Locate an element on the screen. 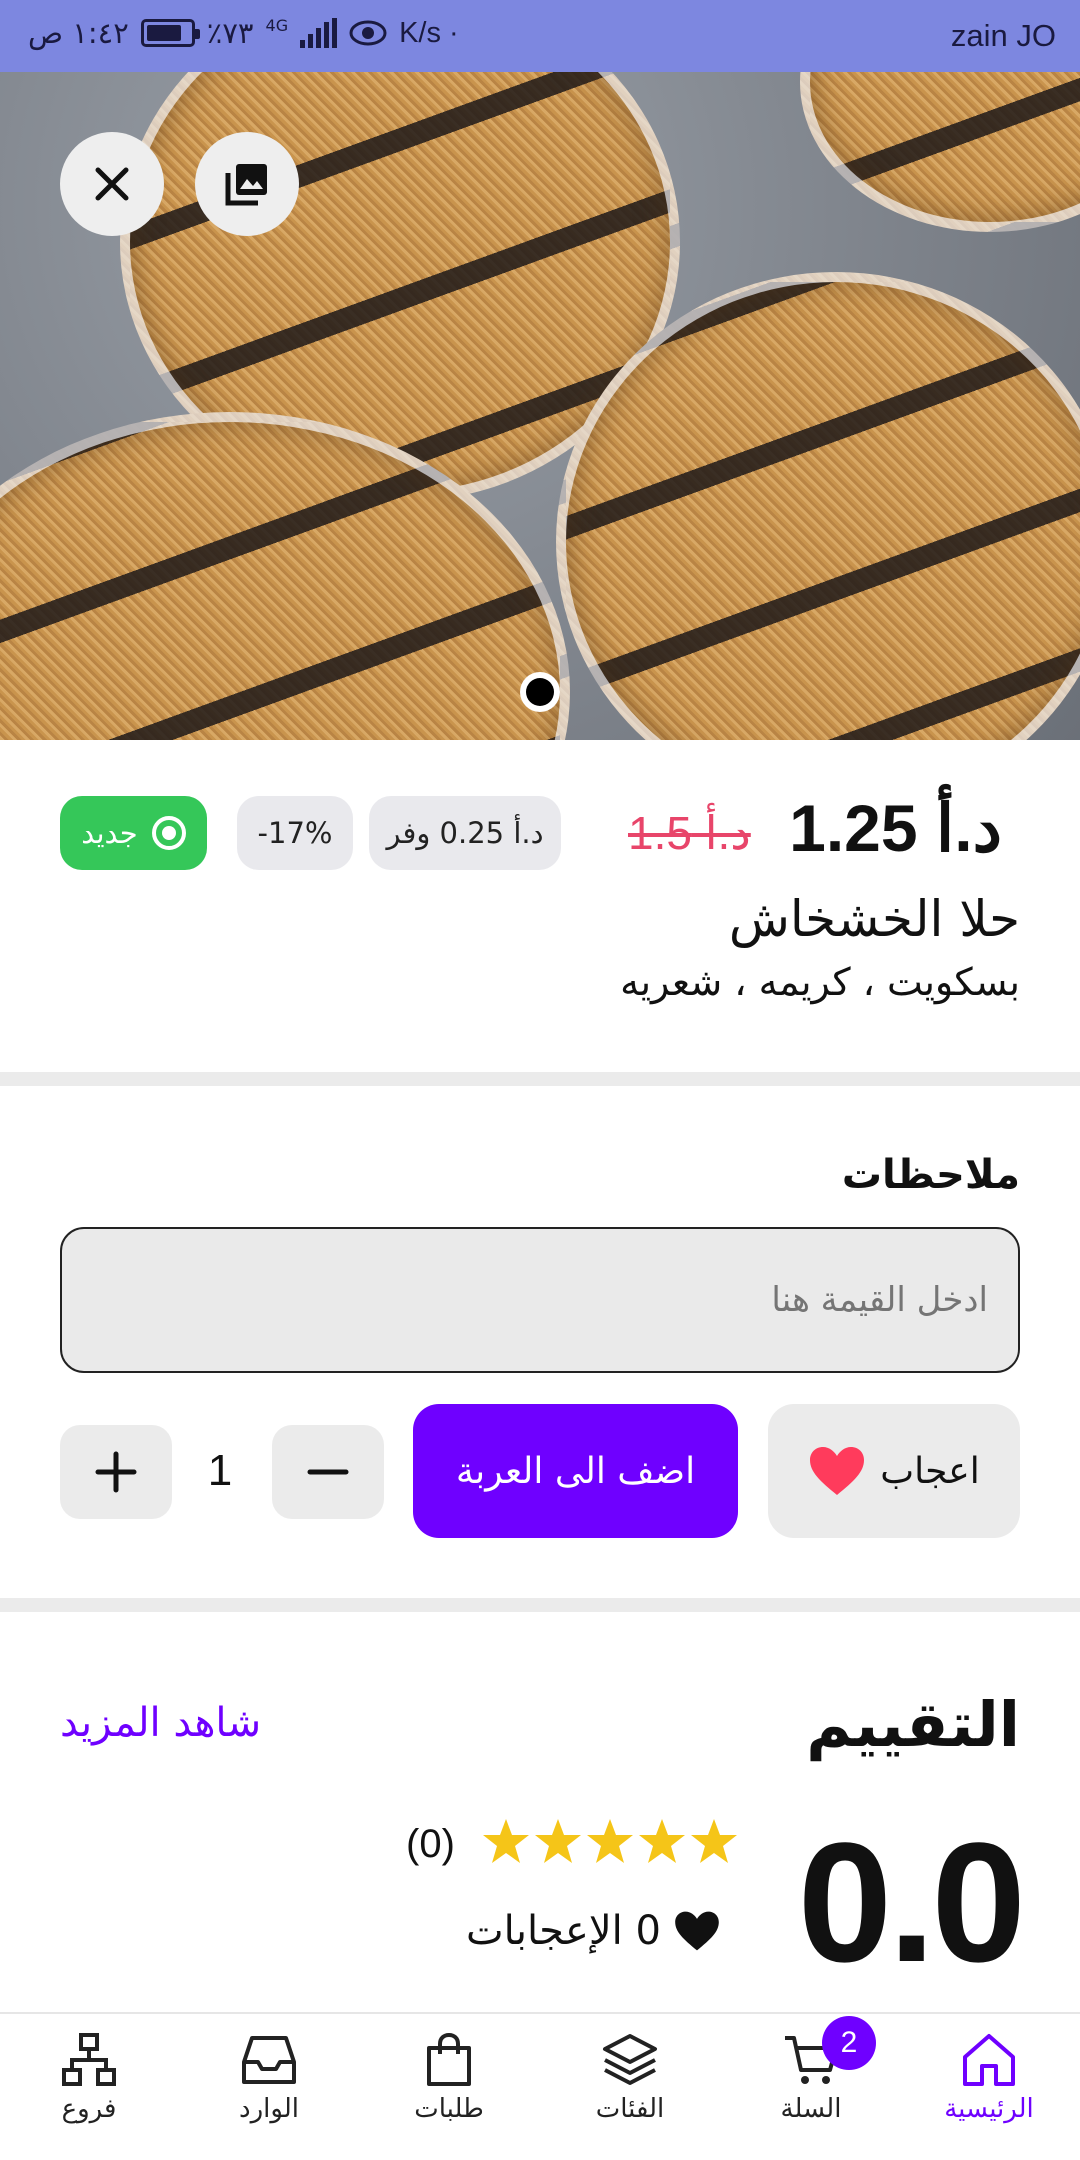 The width and height of the screenshot is (1080, 2160). net-speed: K/s · is located at coordinates (429, 32).